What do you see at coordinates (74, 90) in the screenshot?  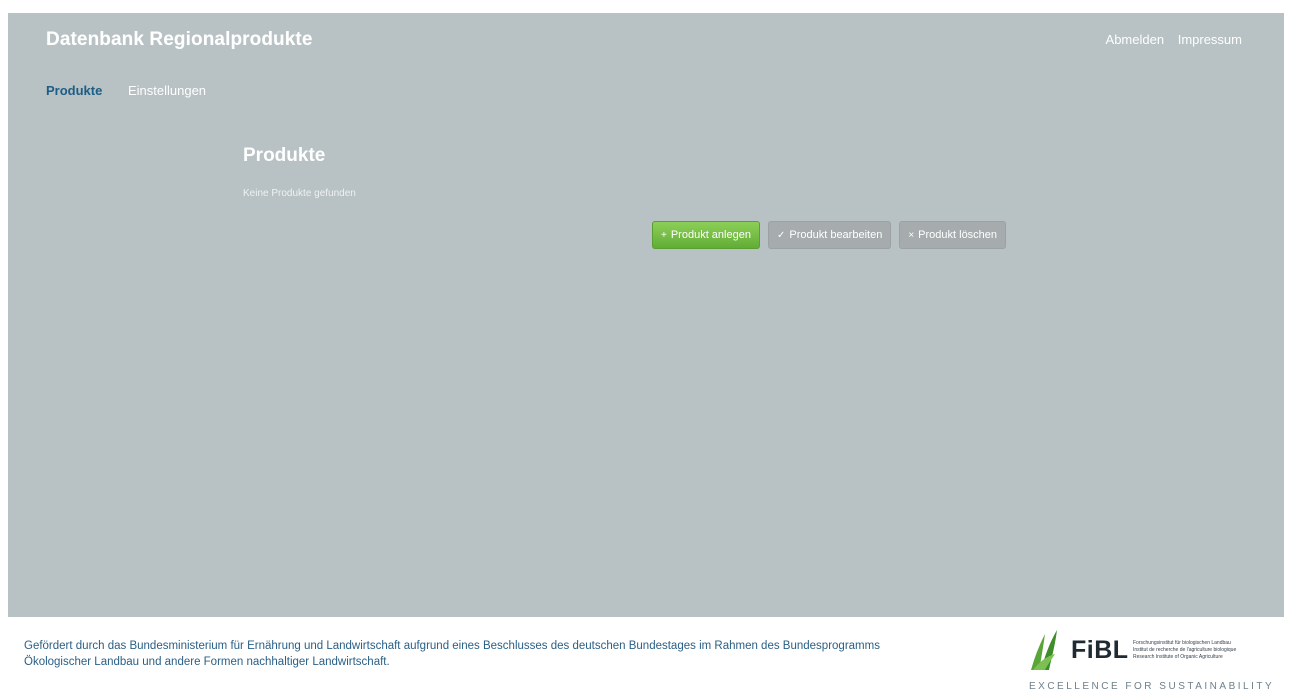 I see `nav-item-produkte: Produkte` at bounding box center [74, 90].